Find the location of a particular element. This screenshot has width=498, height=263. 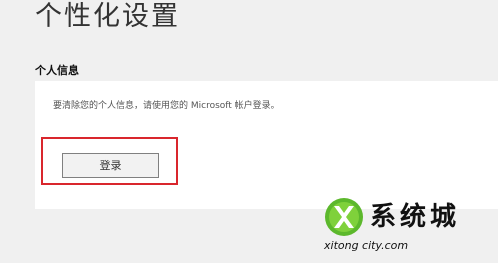

login-button: 登录 is located at coordinates (110, 165).